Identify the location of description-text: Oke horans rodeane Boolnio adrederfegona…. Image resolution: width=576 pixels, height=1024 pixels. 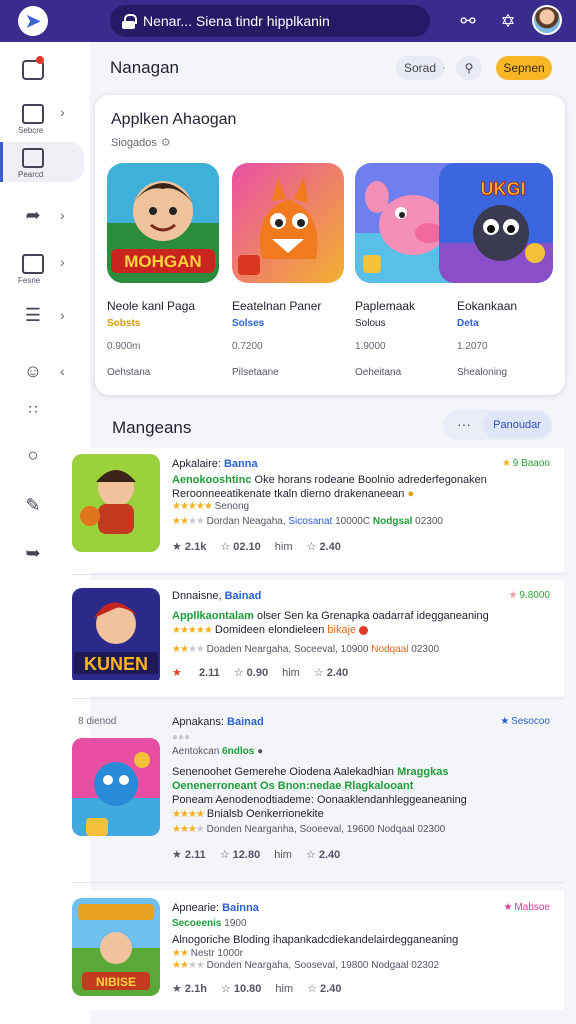
(369, 480).